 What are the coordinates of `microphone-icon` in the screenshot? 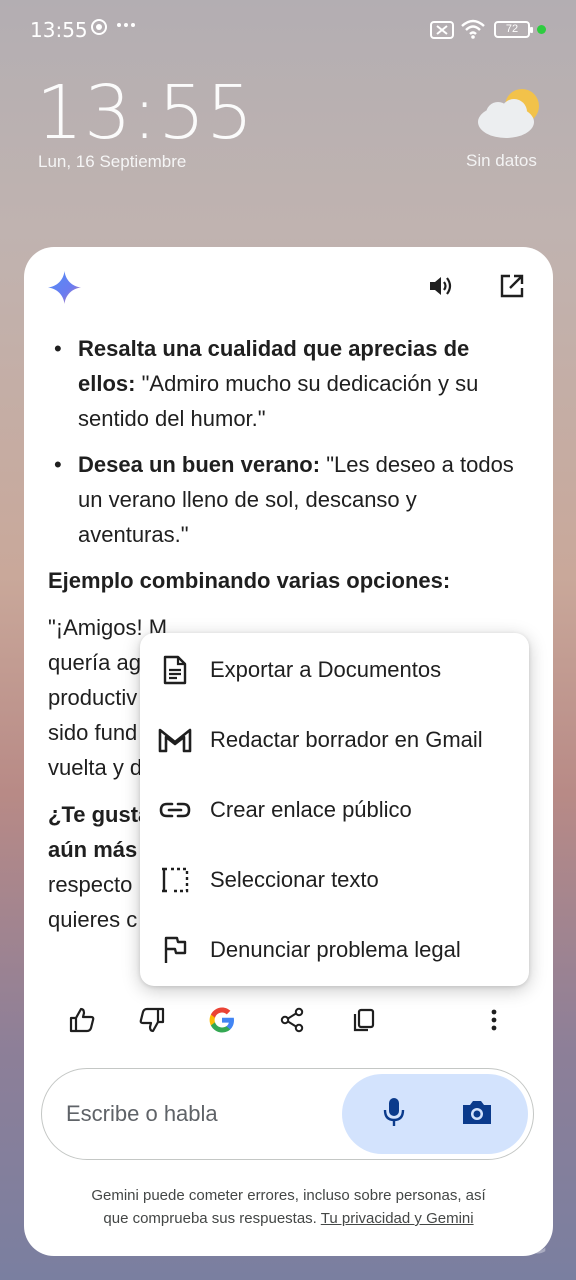 It's located at (394, 1114).